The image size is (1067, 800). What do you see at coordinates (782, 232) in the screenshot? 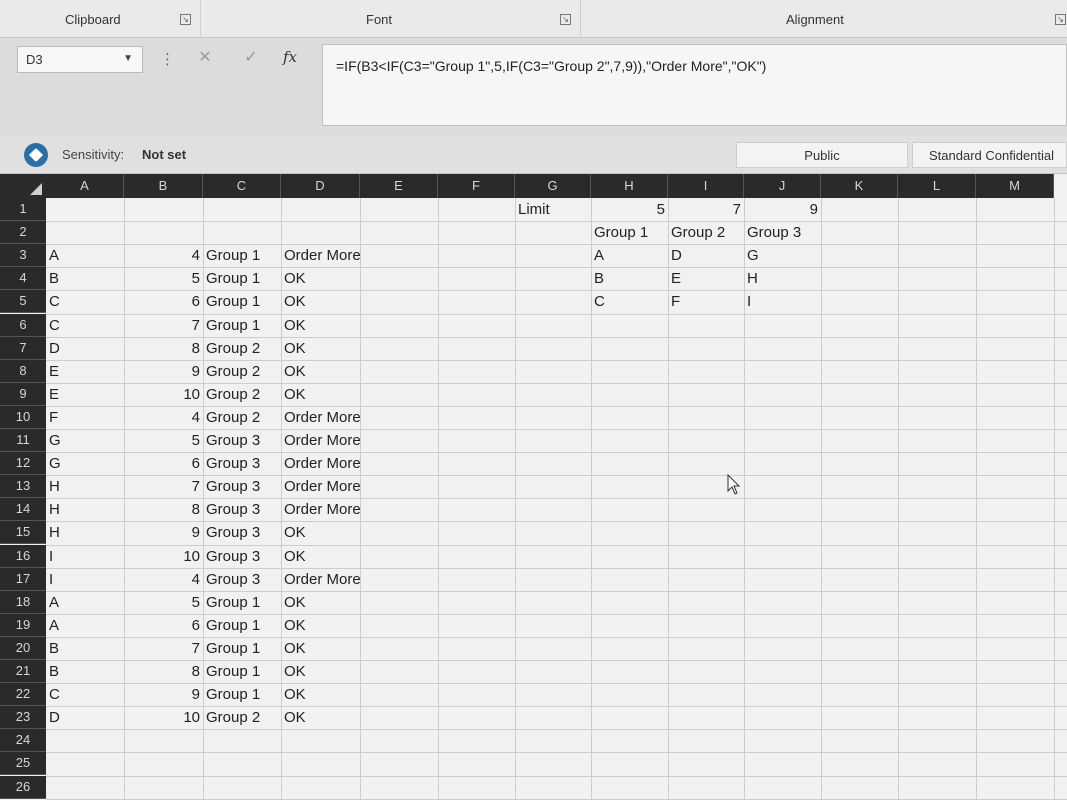
I see `cell-group-header: Group 3` at bounding box center [782, 232].